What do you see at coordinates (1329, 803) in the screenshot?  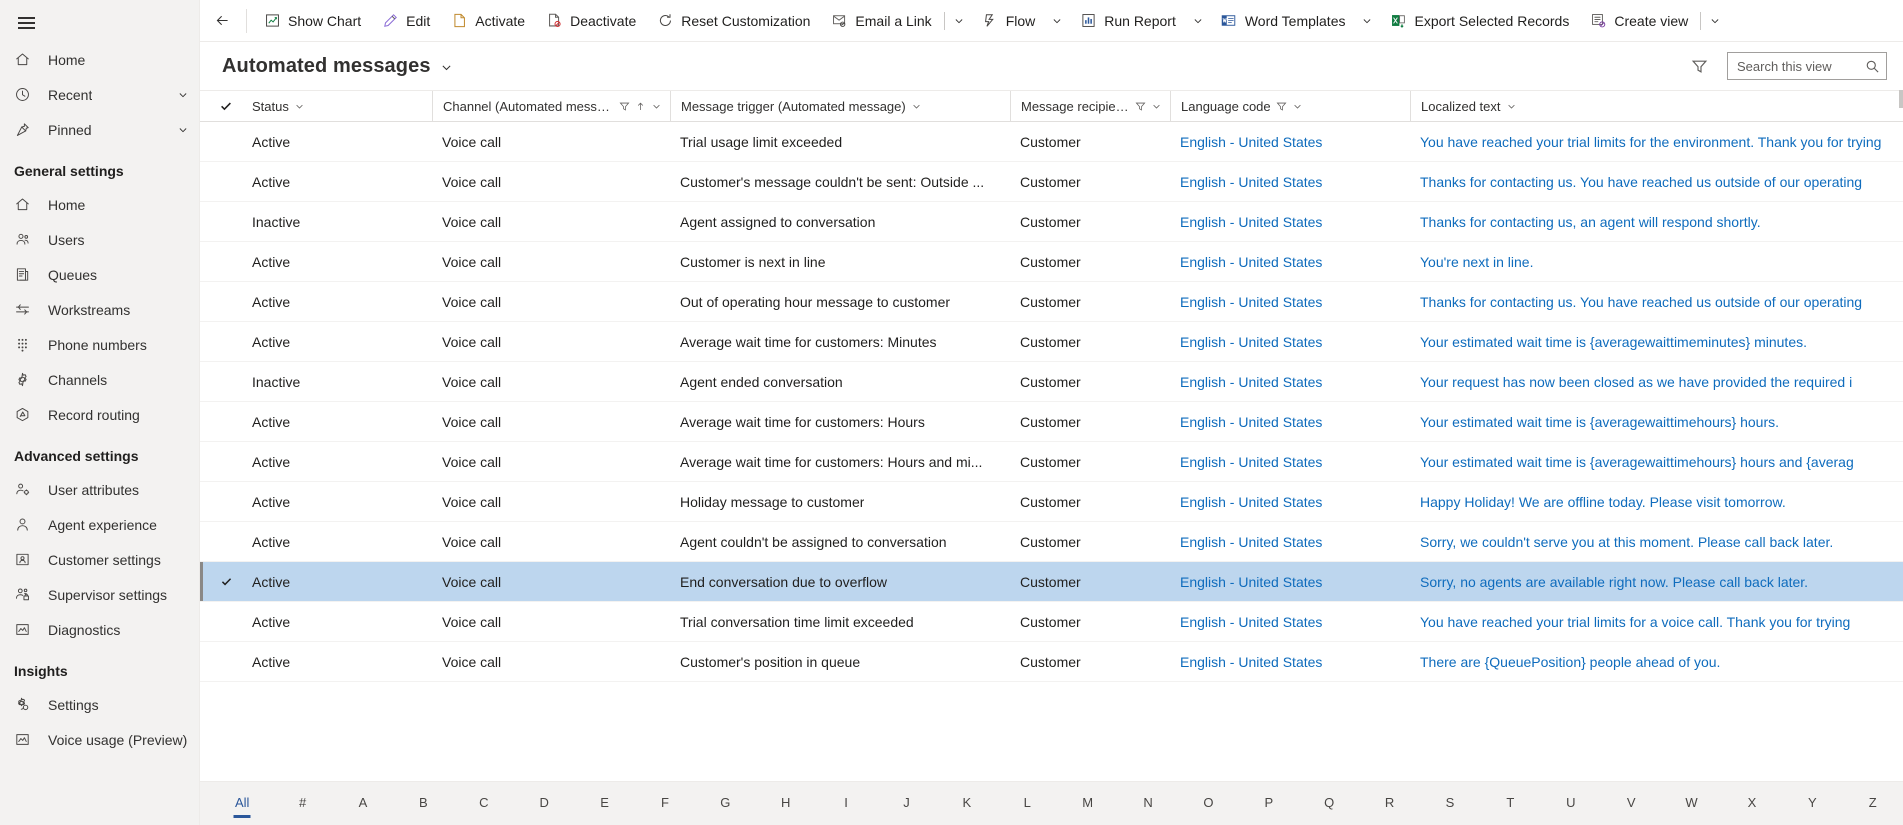 I see `alpha-pager-item-q: Q` at bounding box center [1329, 803].